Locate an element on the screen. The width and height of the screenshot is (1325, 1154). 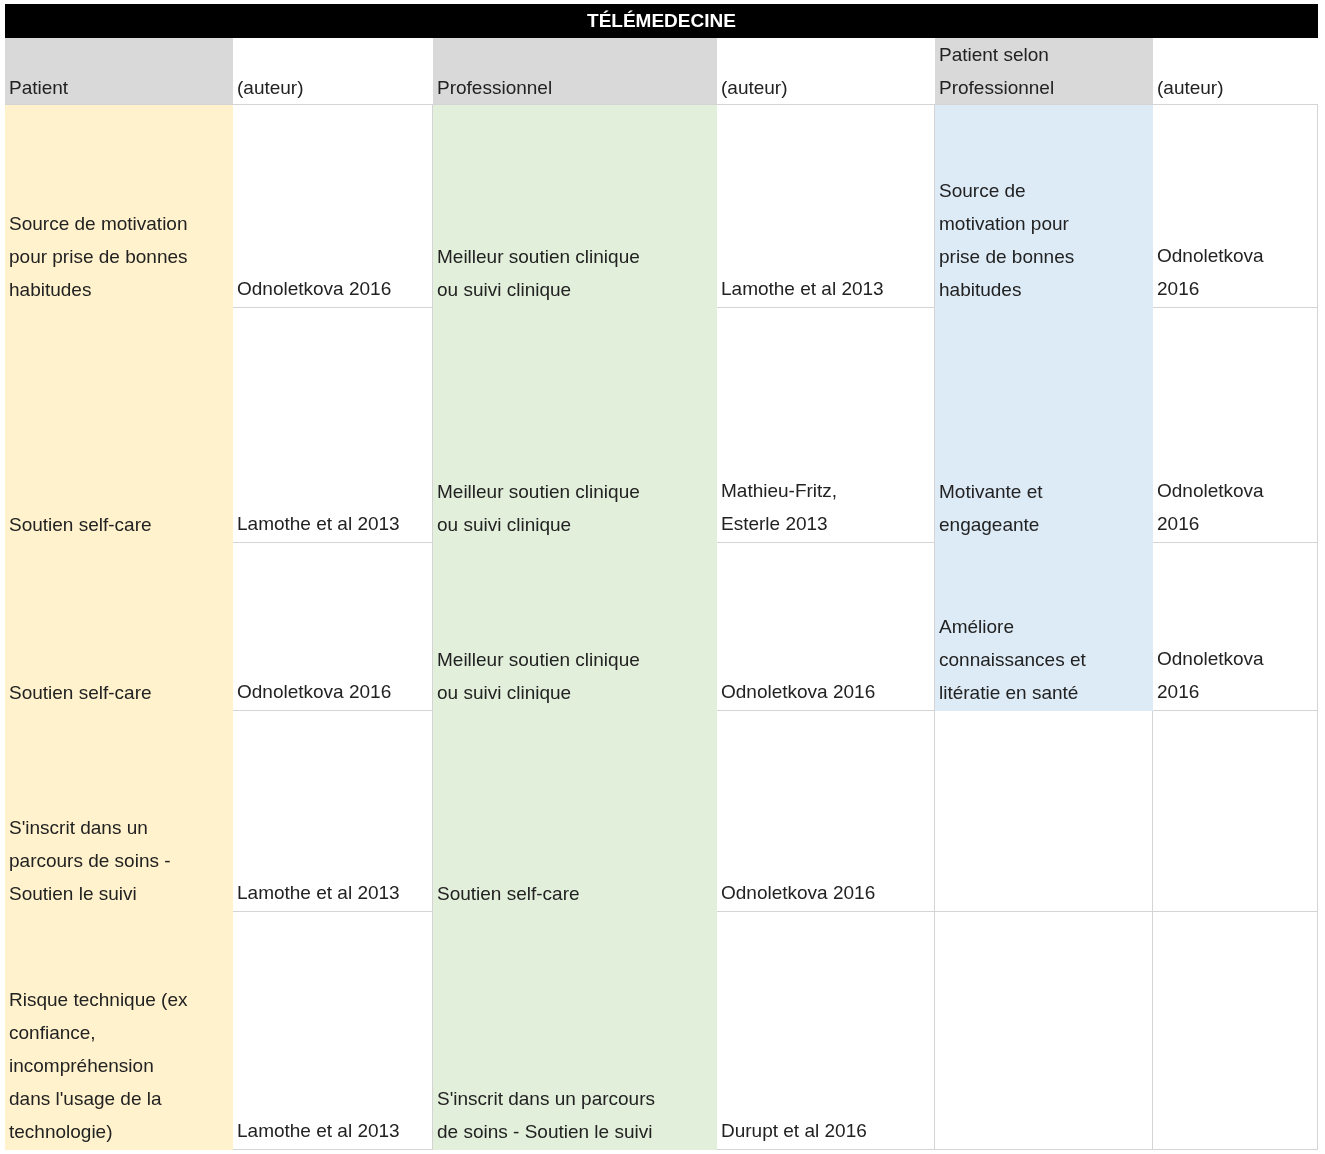
table-cell: Améliore connaissances et litératie en santé is located at coordinates (1044, 627).